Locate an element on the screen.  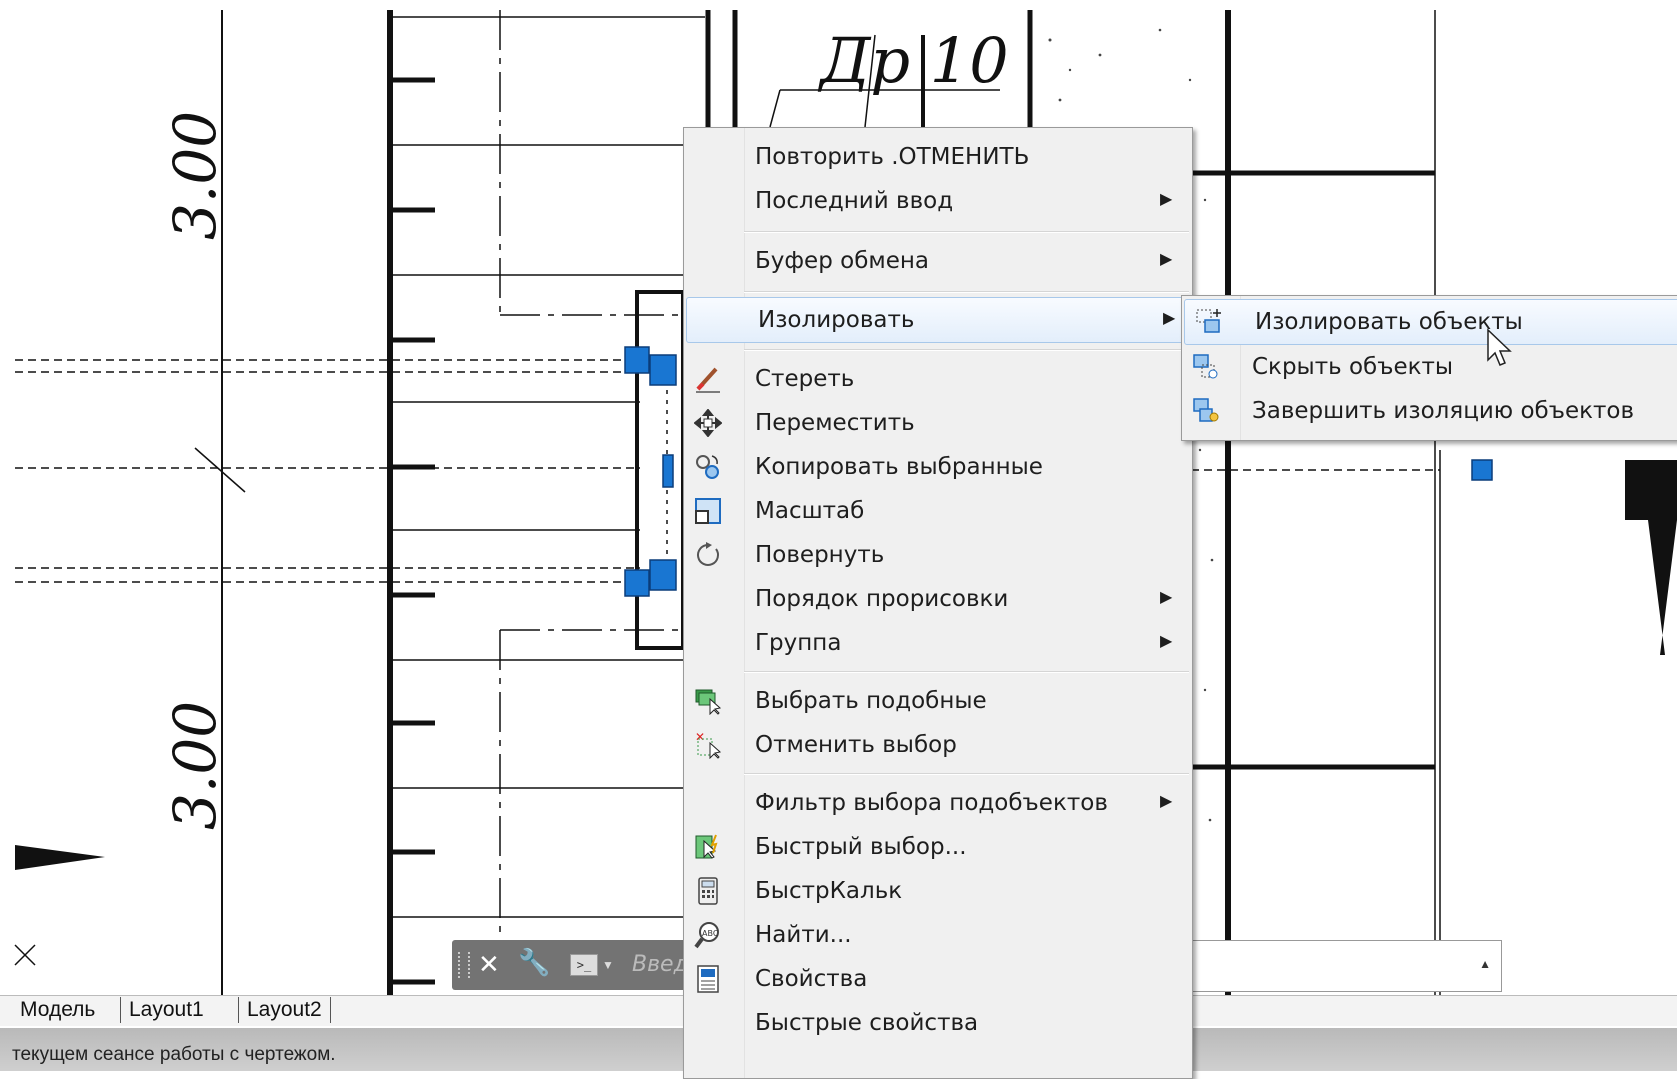
erase-icon is located at coordinates (708, 380).